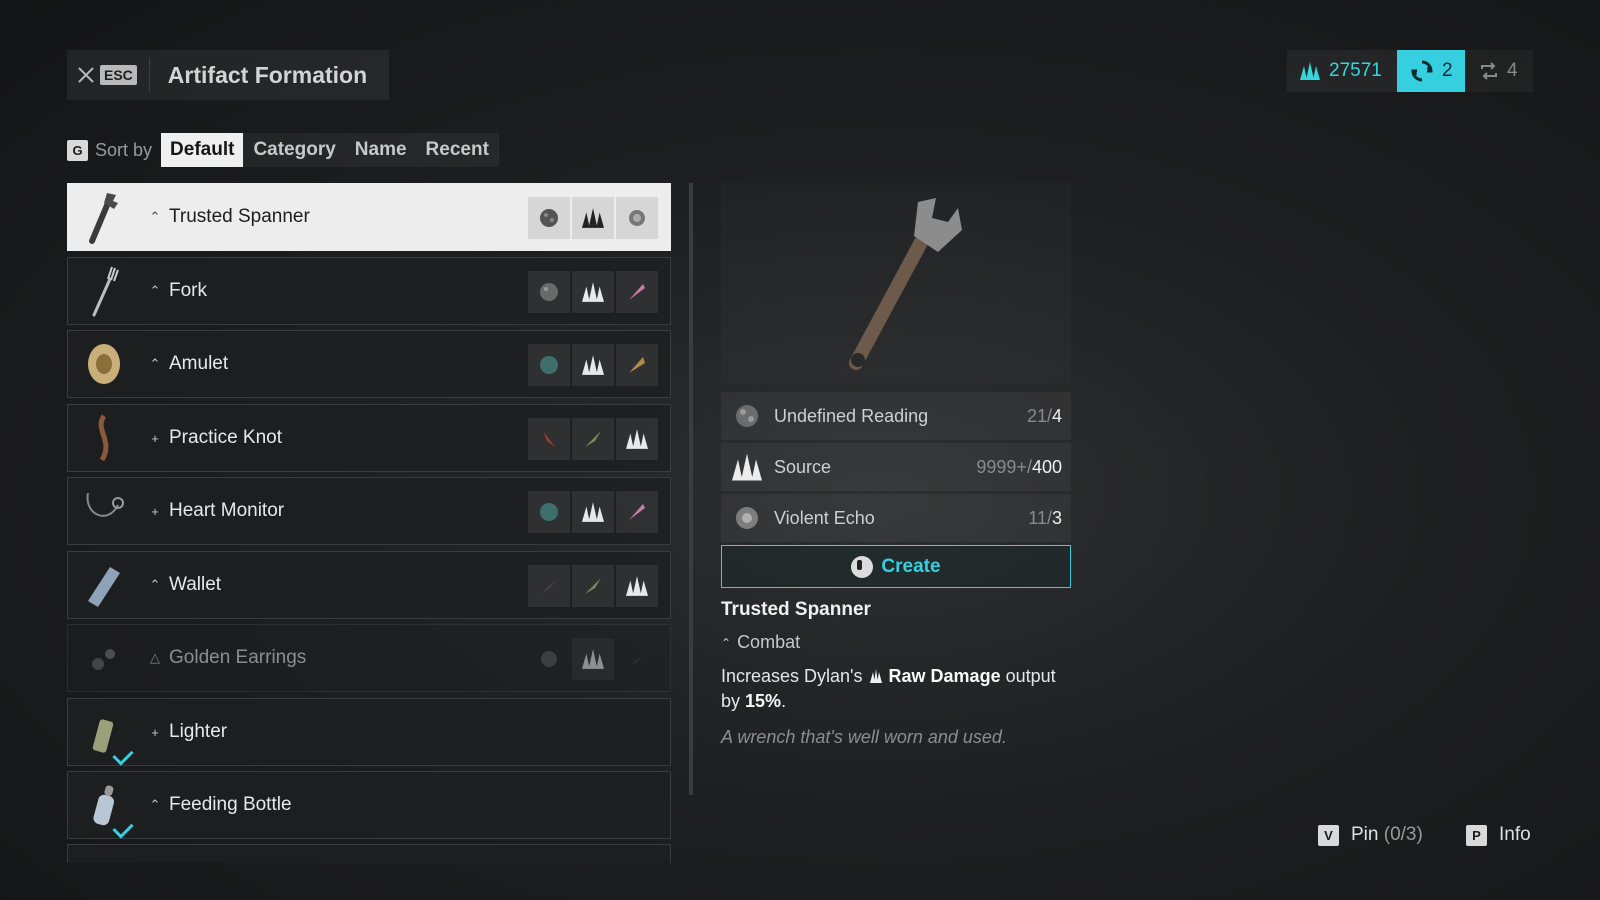 The image size is (1600, 900). I want to click on fork-icon, so click(104, 291).